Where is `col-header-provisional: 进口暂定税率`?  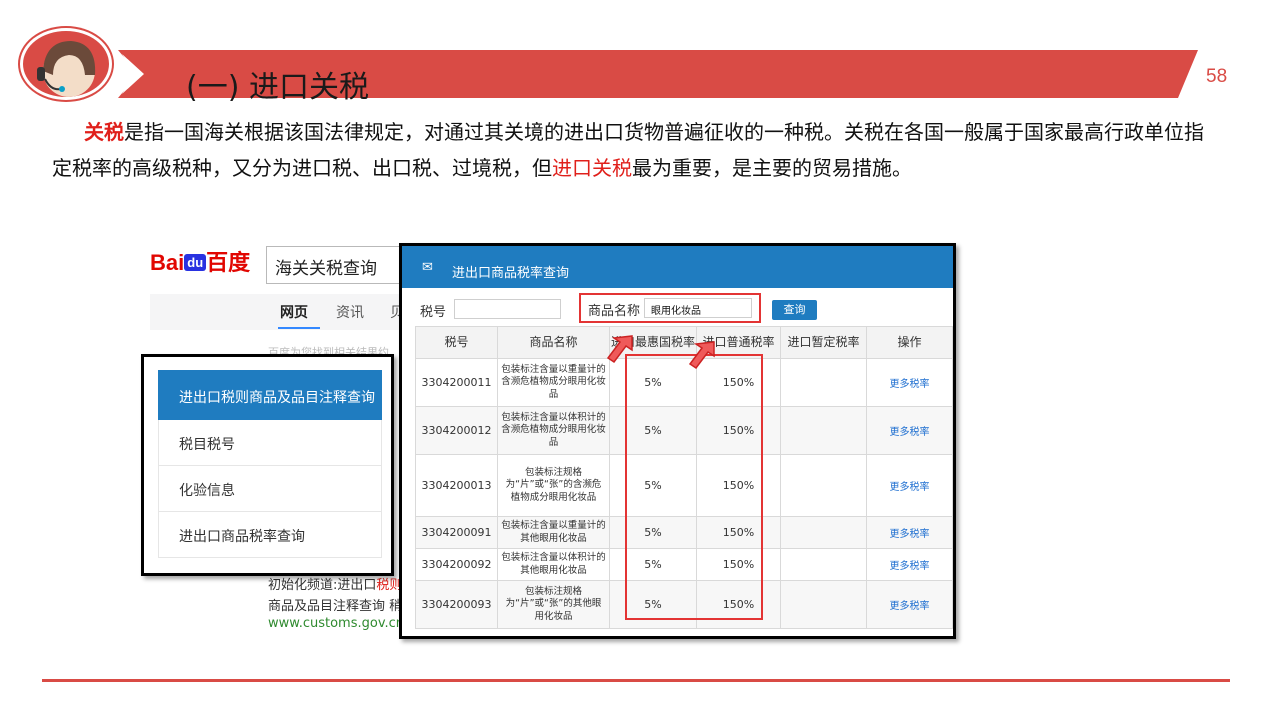 col-header-provisional: 进口暂定税率 is located at coordinates (823, 342).